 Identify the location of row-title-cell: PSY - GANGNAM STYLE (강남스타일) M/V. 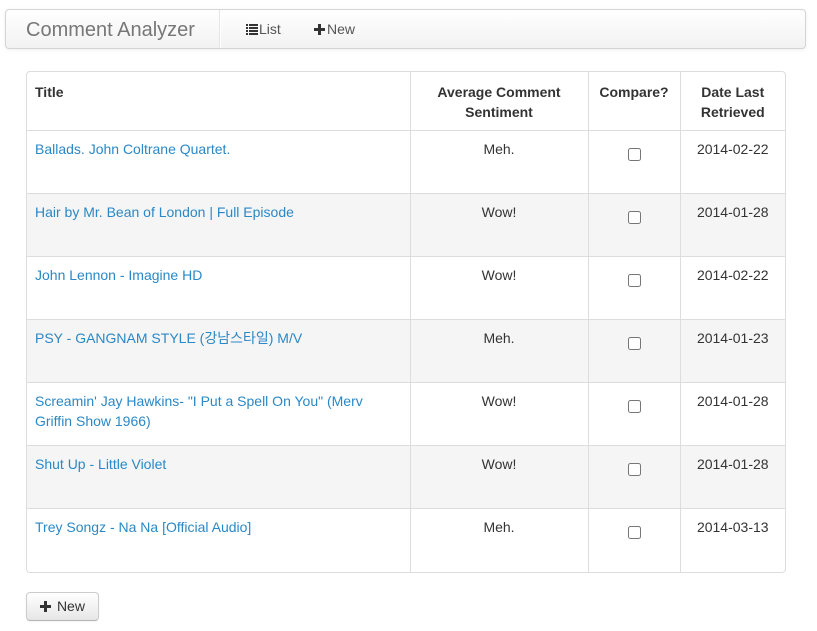
(218, 351).